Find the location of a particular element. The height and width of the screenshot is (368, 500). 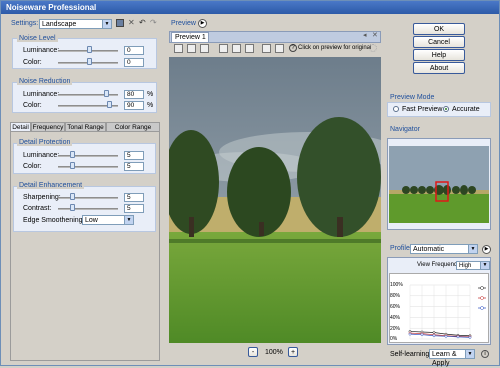

profile-menu-icon: ▶ is located at coordinates (486, 249).